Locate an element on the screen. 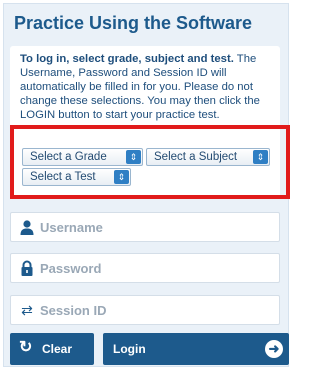  instructions-last: your practice test. is located at coordinates (175, 115).